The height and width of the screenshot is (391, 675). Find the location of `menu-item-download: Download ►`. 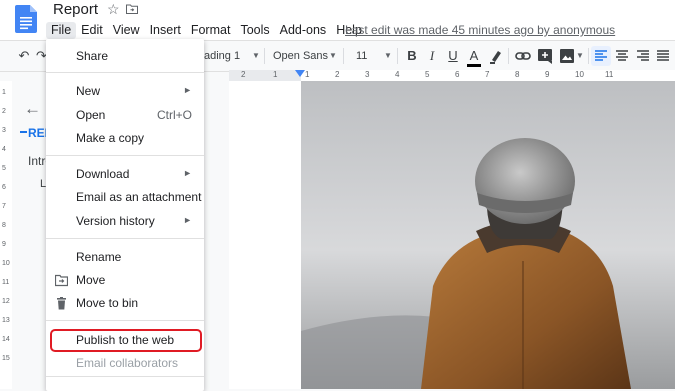

menu-item-download: Download ► is located at coordinates (125, 174).